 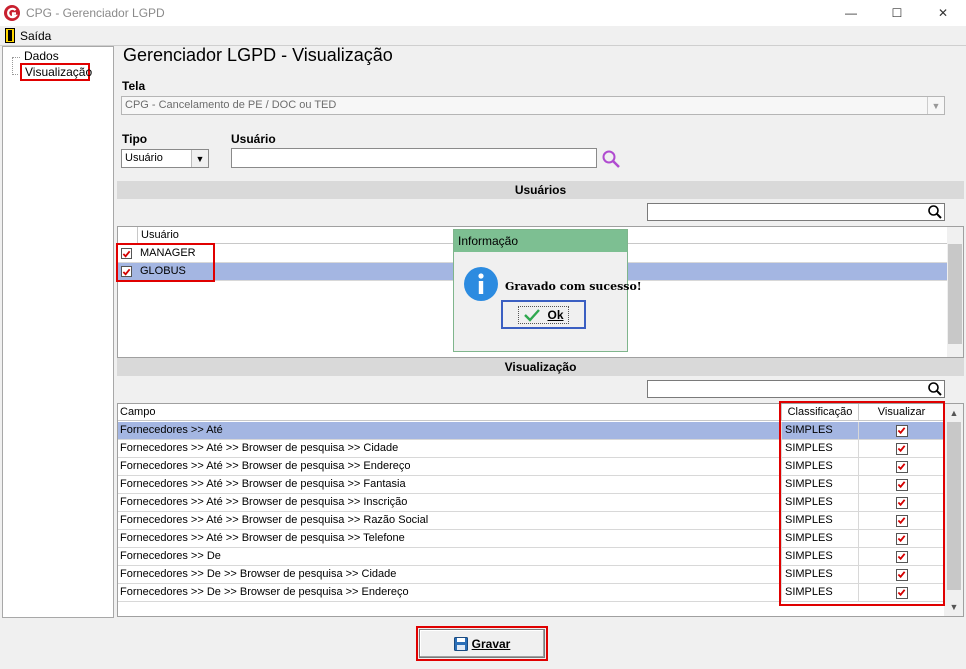 What do you see at coordinates (460, 643) in the screenshot?
I see `floppy-disk-icon` at bounding box center [460, 643].